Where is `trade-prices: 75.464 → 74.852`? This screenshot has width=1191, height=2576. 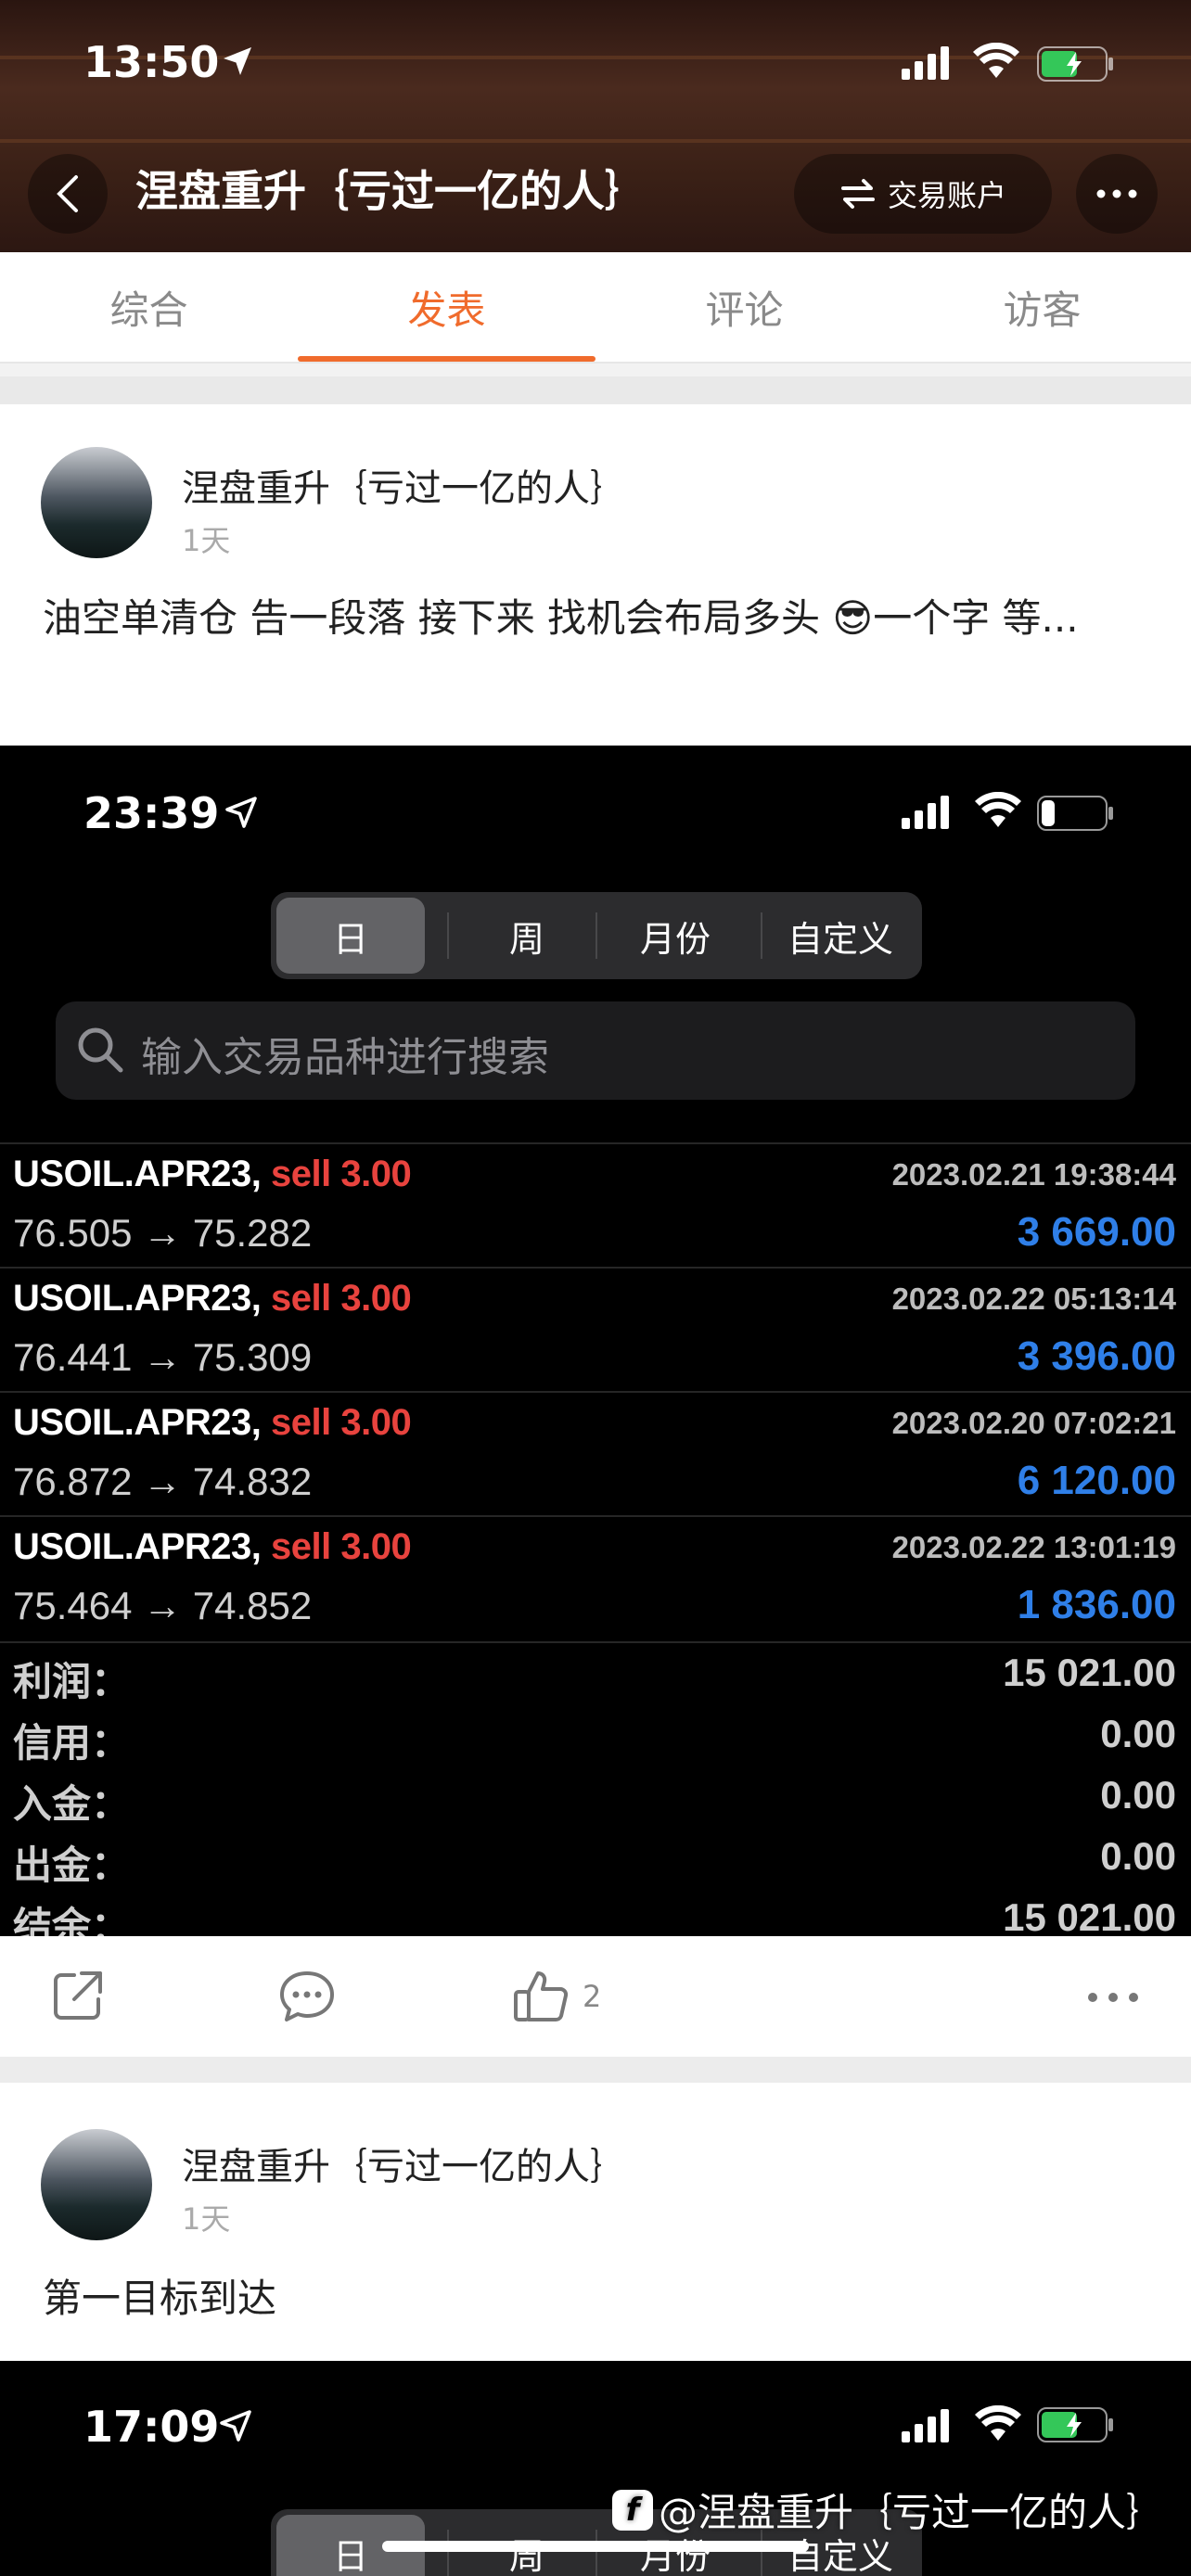
trade-prices: 75.464 → 74.852 is located at coordinates (163, 1605).